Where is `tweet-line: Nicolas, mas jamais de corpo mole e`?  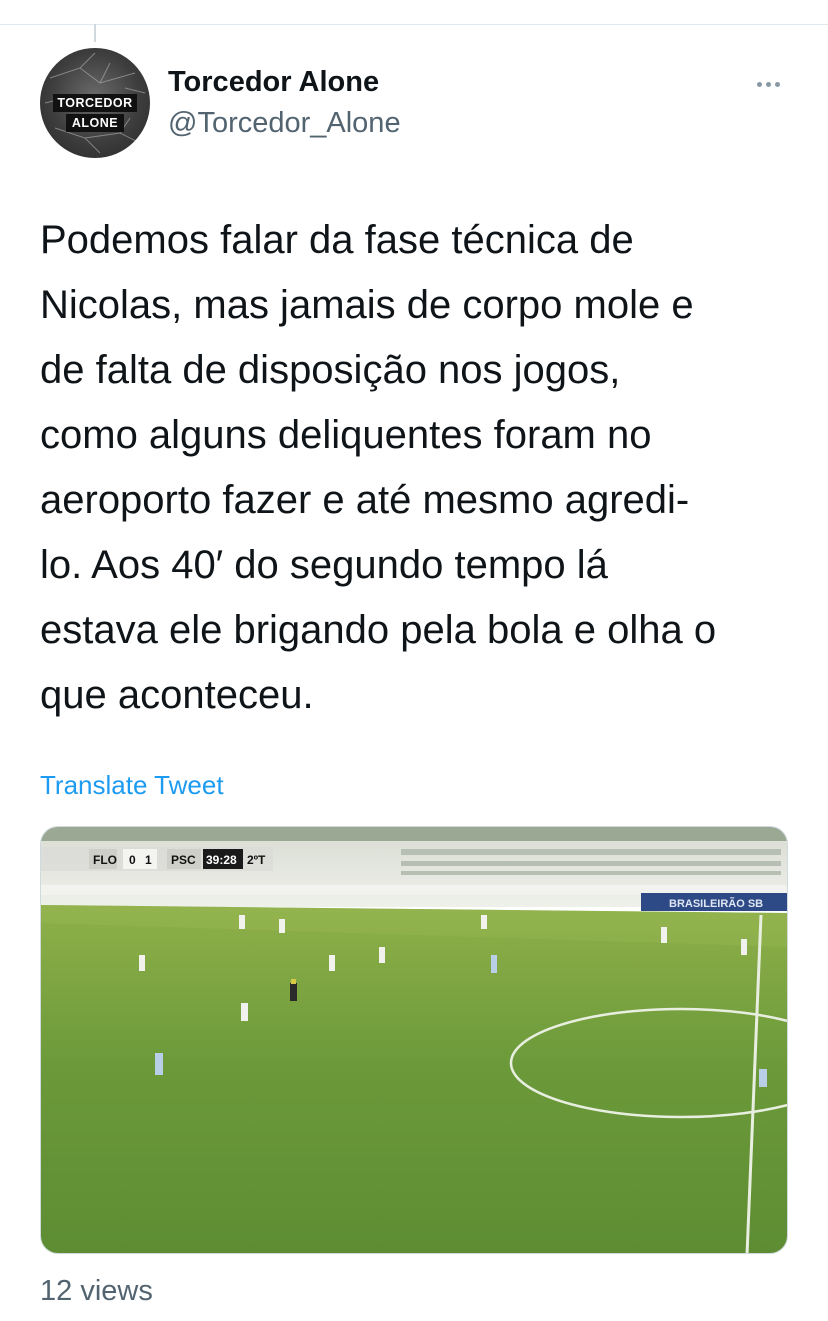 tweet-line: Nicolas, mas jamais de corpo mole e is located at coordinates (367, 305).